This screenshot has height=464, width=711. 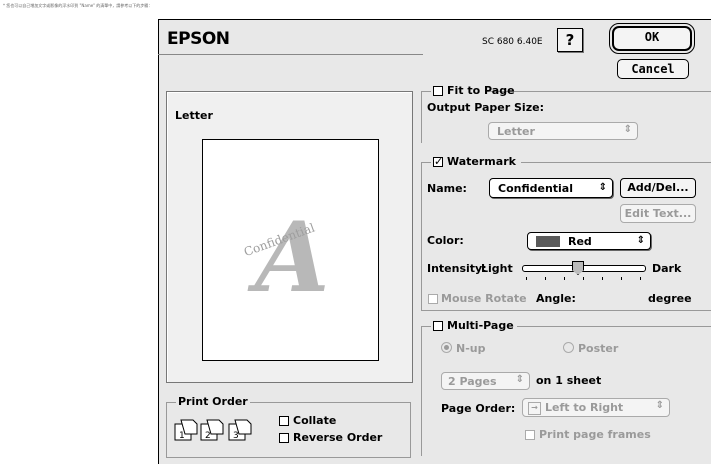 I want to click on angle-label: Angle:, so click(x=556, y=298).